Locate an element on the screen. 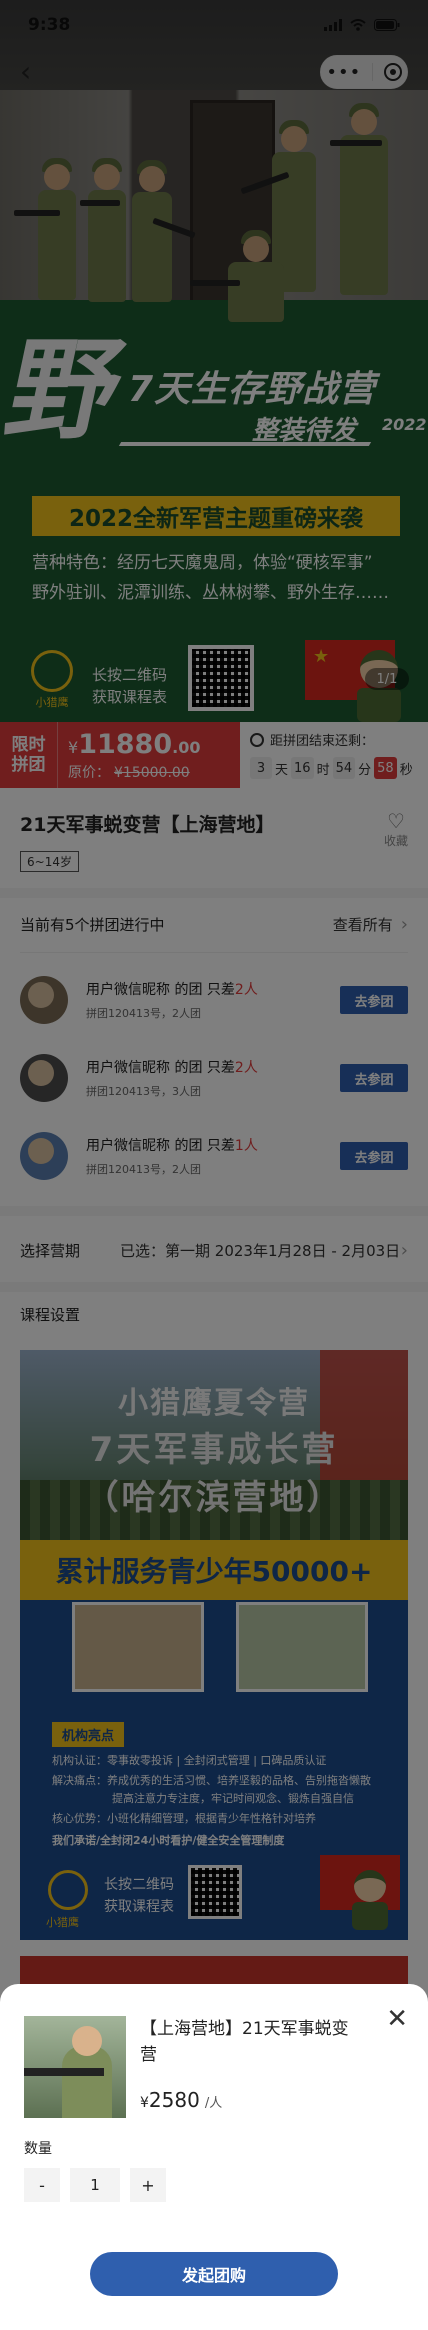  sheet-price-value: 2580 is located at coordinates (174, 2100).